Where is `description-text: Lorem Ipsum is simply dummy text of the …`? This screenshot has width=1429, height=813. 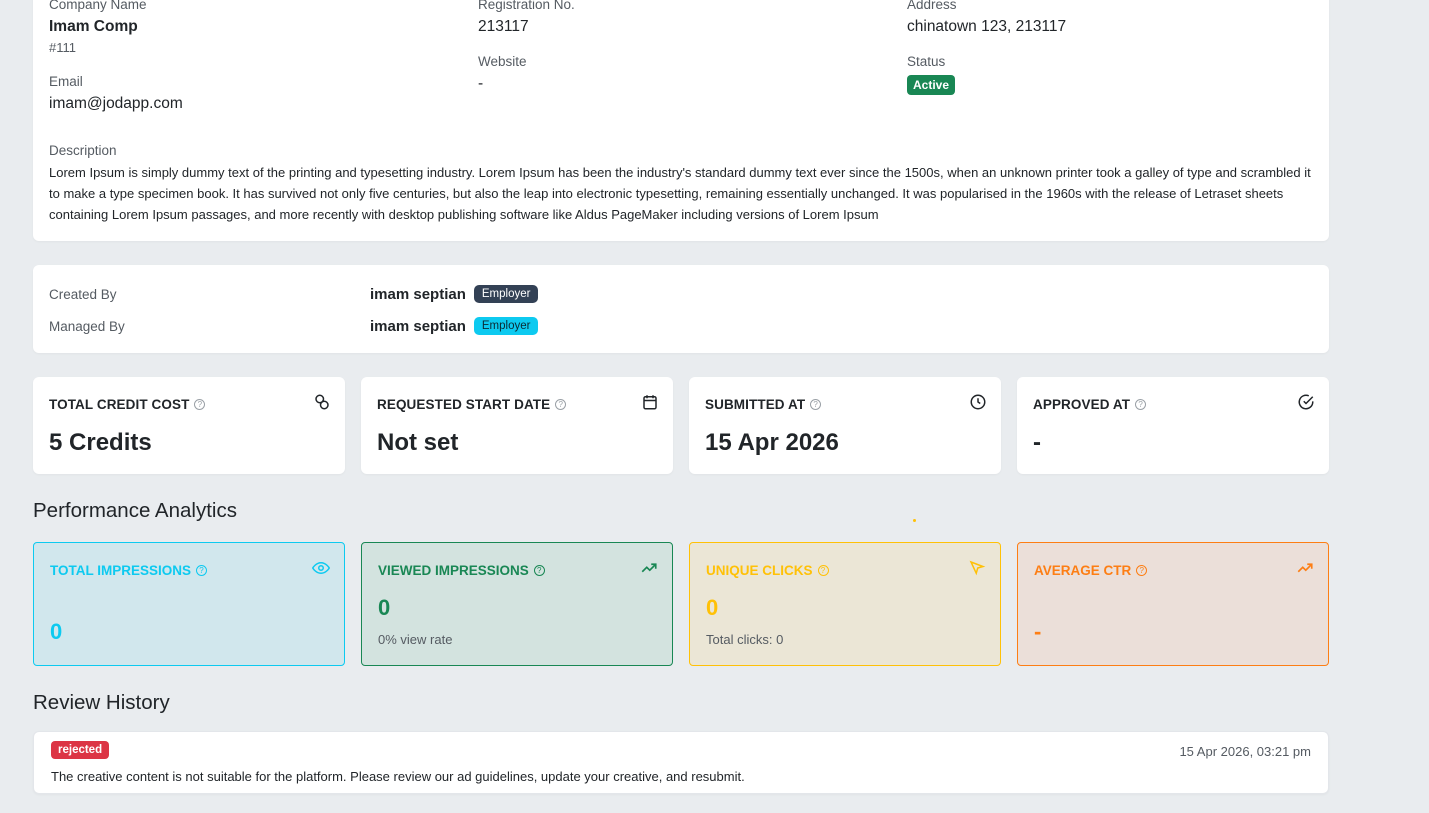 description-text: Lorem Ipsum is simply dummy text of the … is located at coordinates (680, 193).